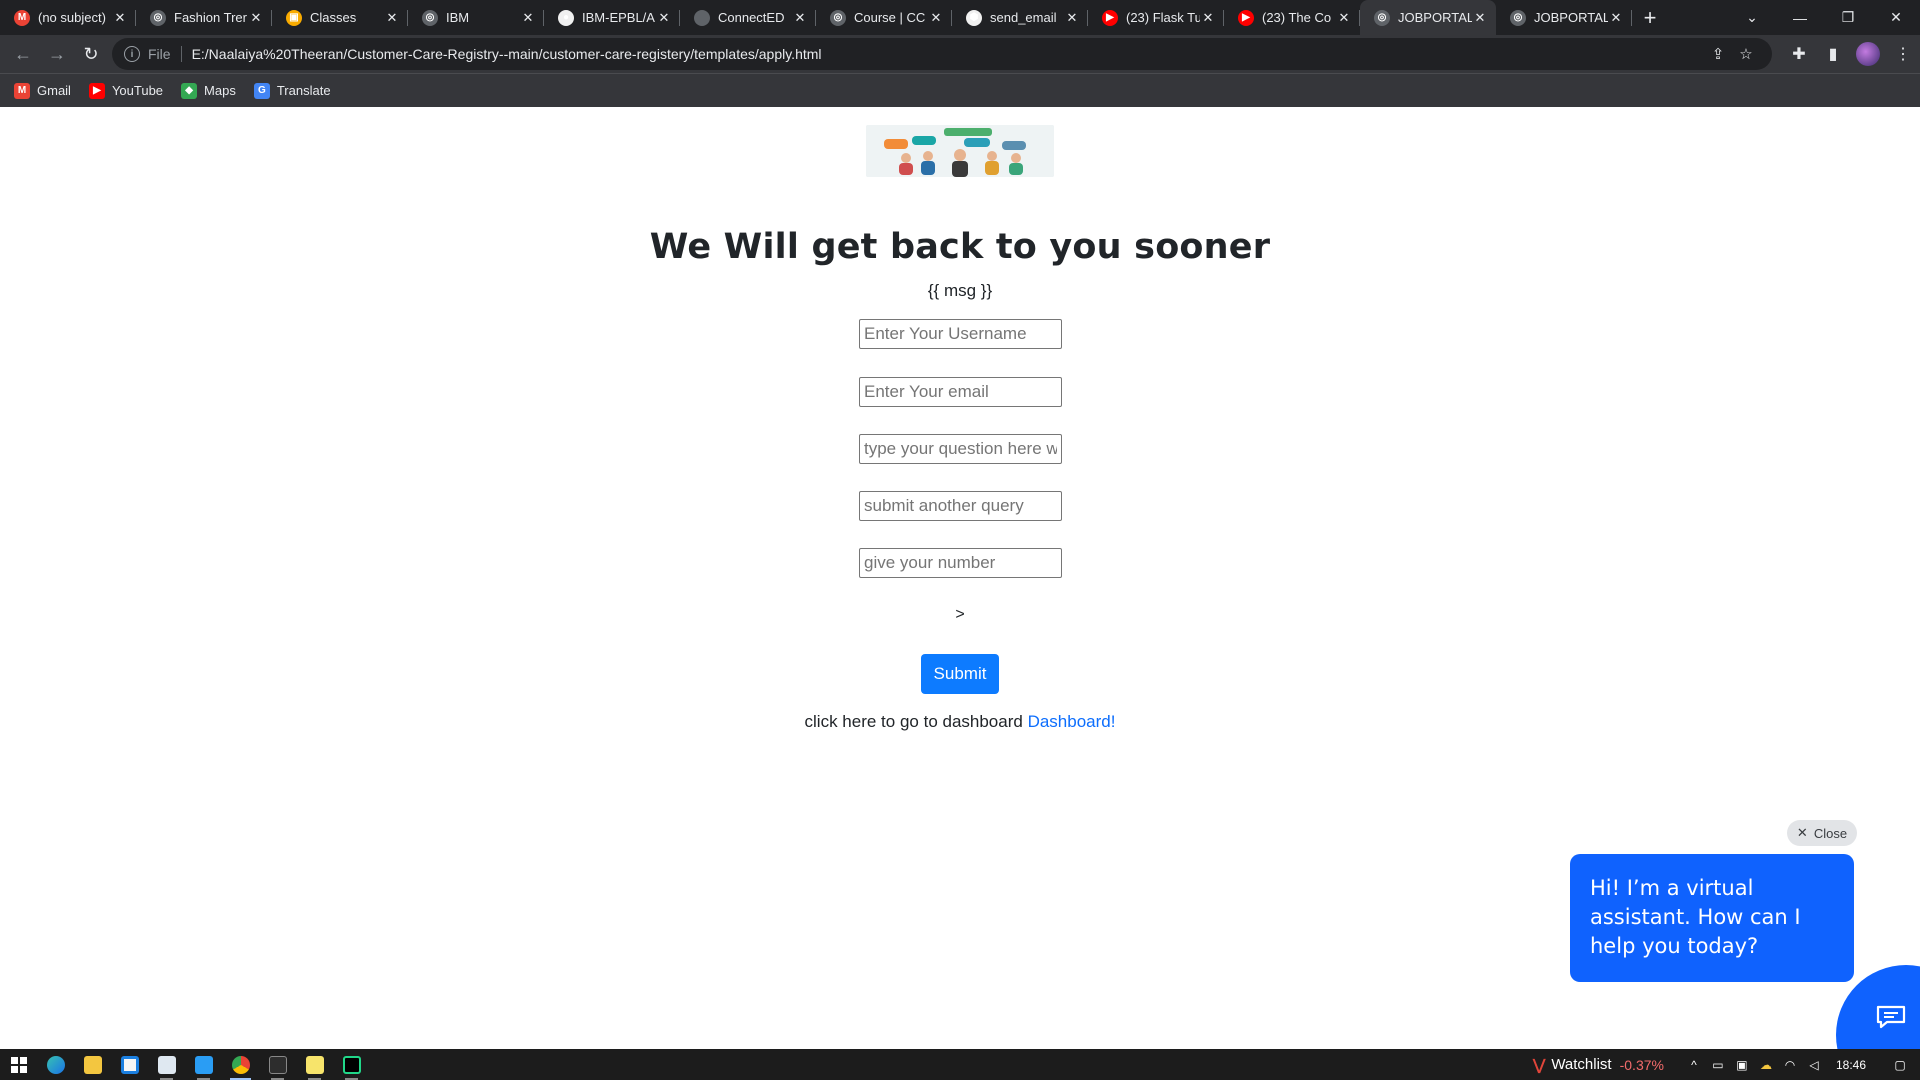 The image size is (1920, 1080). I want to click on reload-icon: ↻, so click(91, 54).